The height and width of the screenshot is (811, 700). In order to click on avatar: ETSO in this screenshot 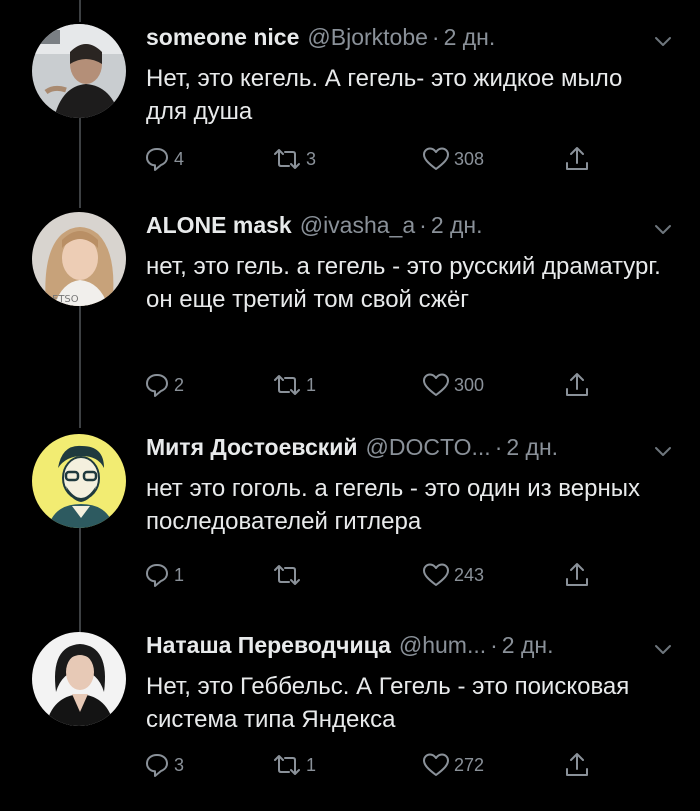, I will do `click(79, 259)`.